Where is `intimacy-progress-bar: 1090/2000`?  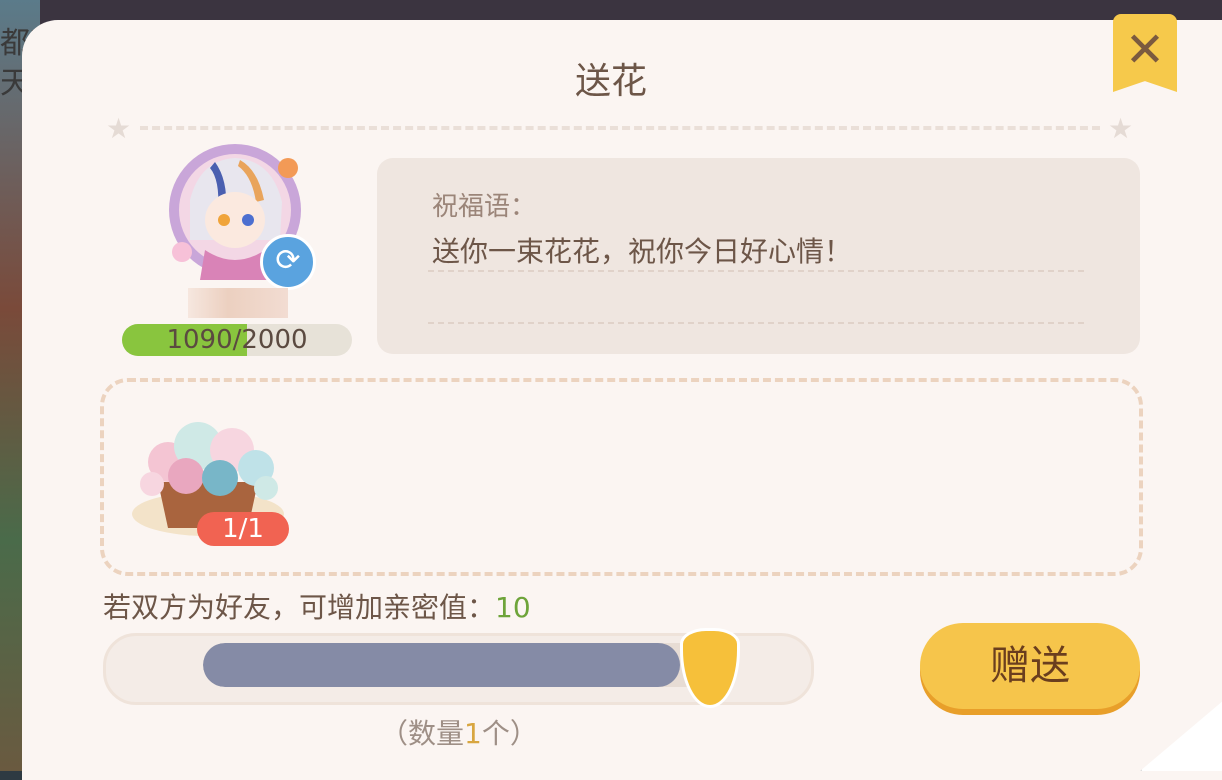 intimacy-progress-bar: 1090/2000 is located at coordinates (237, 340).